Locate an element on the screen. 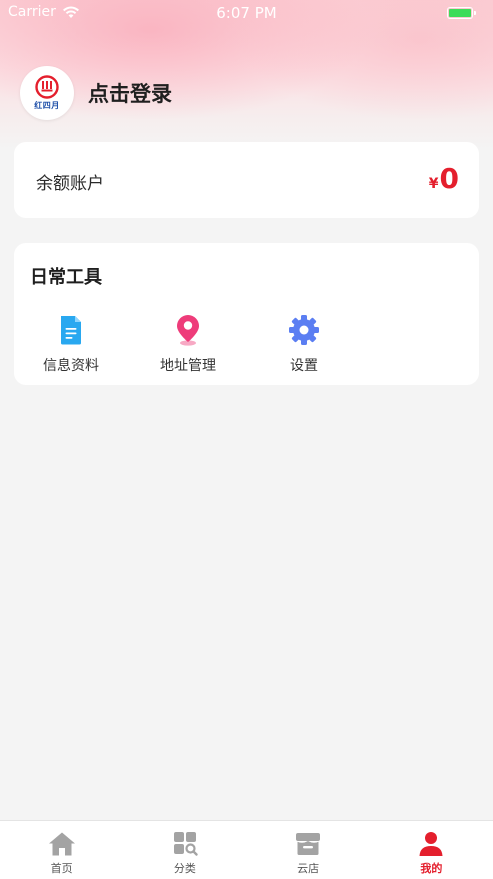  location-pin-icon is located at coordinates (188, 330).